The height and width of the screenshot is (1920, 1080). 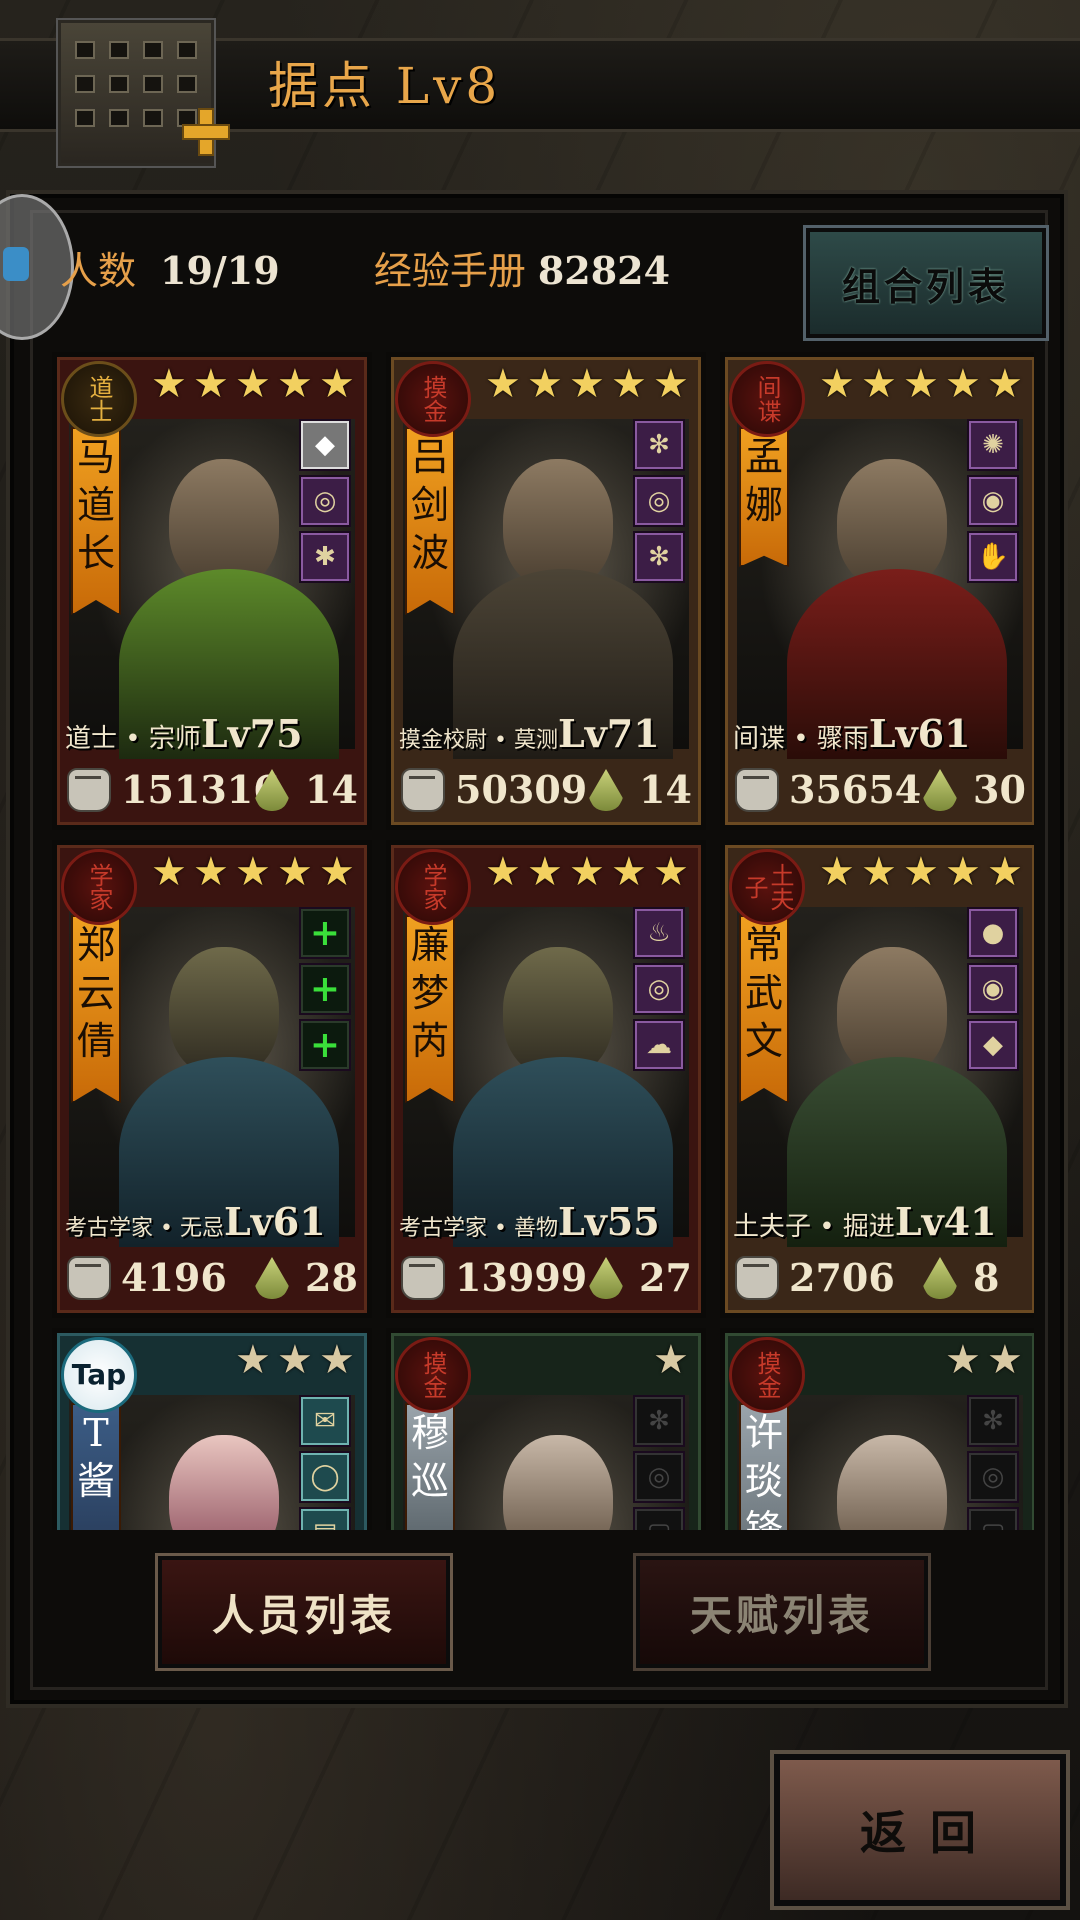 I want to click on exp-label: 经验手册, so click(x=449, y=271).